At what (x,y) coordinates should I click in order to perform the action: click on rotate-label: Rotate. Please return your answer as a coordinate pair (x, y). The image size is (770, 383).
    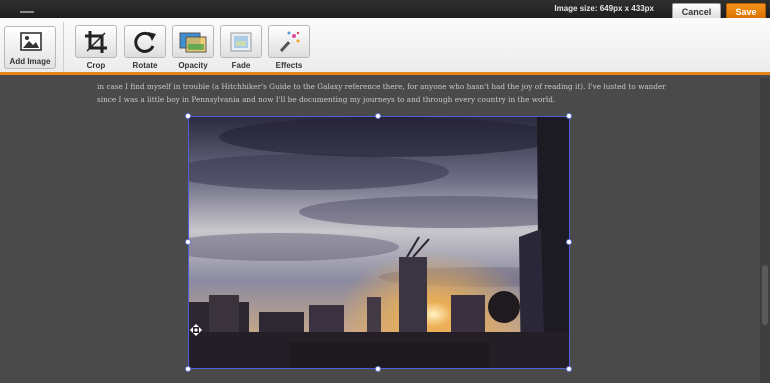
    Looking at the image, I should click on (145, 65).